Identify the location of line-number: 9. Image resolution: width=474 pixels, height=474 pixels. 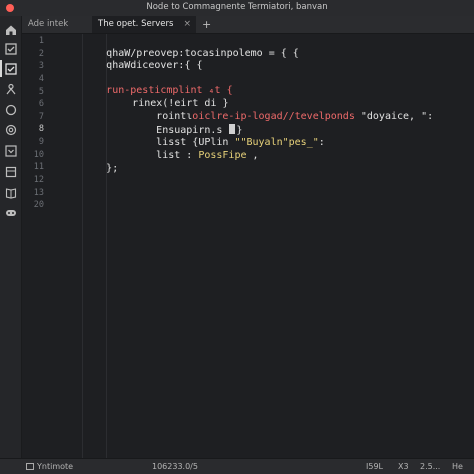
(41, 142).